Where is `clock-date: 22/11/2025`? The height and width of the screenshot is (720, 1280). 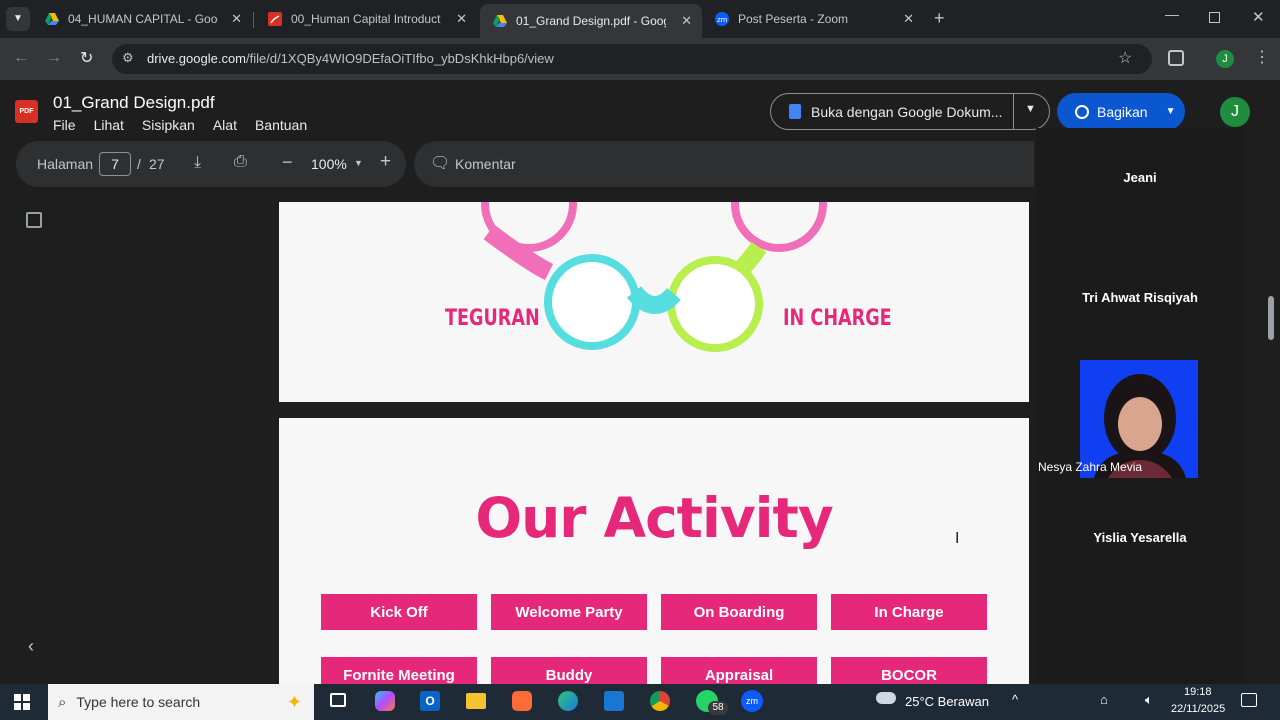 clock-date: 22/11/2025 is located at coordinates (1198, 709).